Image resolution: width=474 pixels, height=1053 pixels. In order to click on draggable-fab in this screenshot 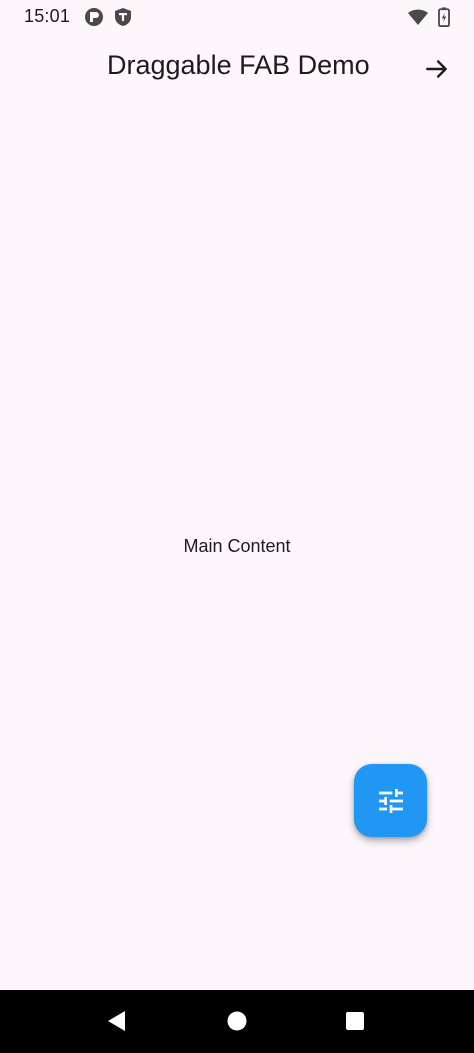, I will do `click(390, 800)`.